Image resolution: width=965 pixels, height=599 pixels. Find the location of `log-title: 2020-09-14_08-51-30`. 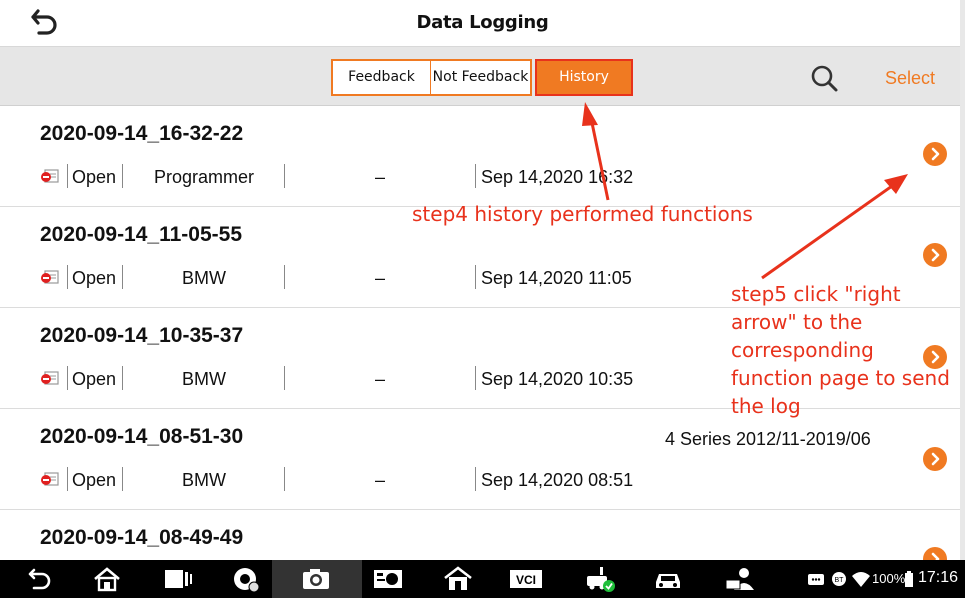

log-title: 2020-09-14_08-51-30 is located at coordinates (142, 436).